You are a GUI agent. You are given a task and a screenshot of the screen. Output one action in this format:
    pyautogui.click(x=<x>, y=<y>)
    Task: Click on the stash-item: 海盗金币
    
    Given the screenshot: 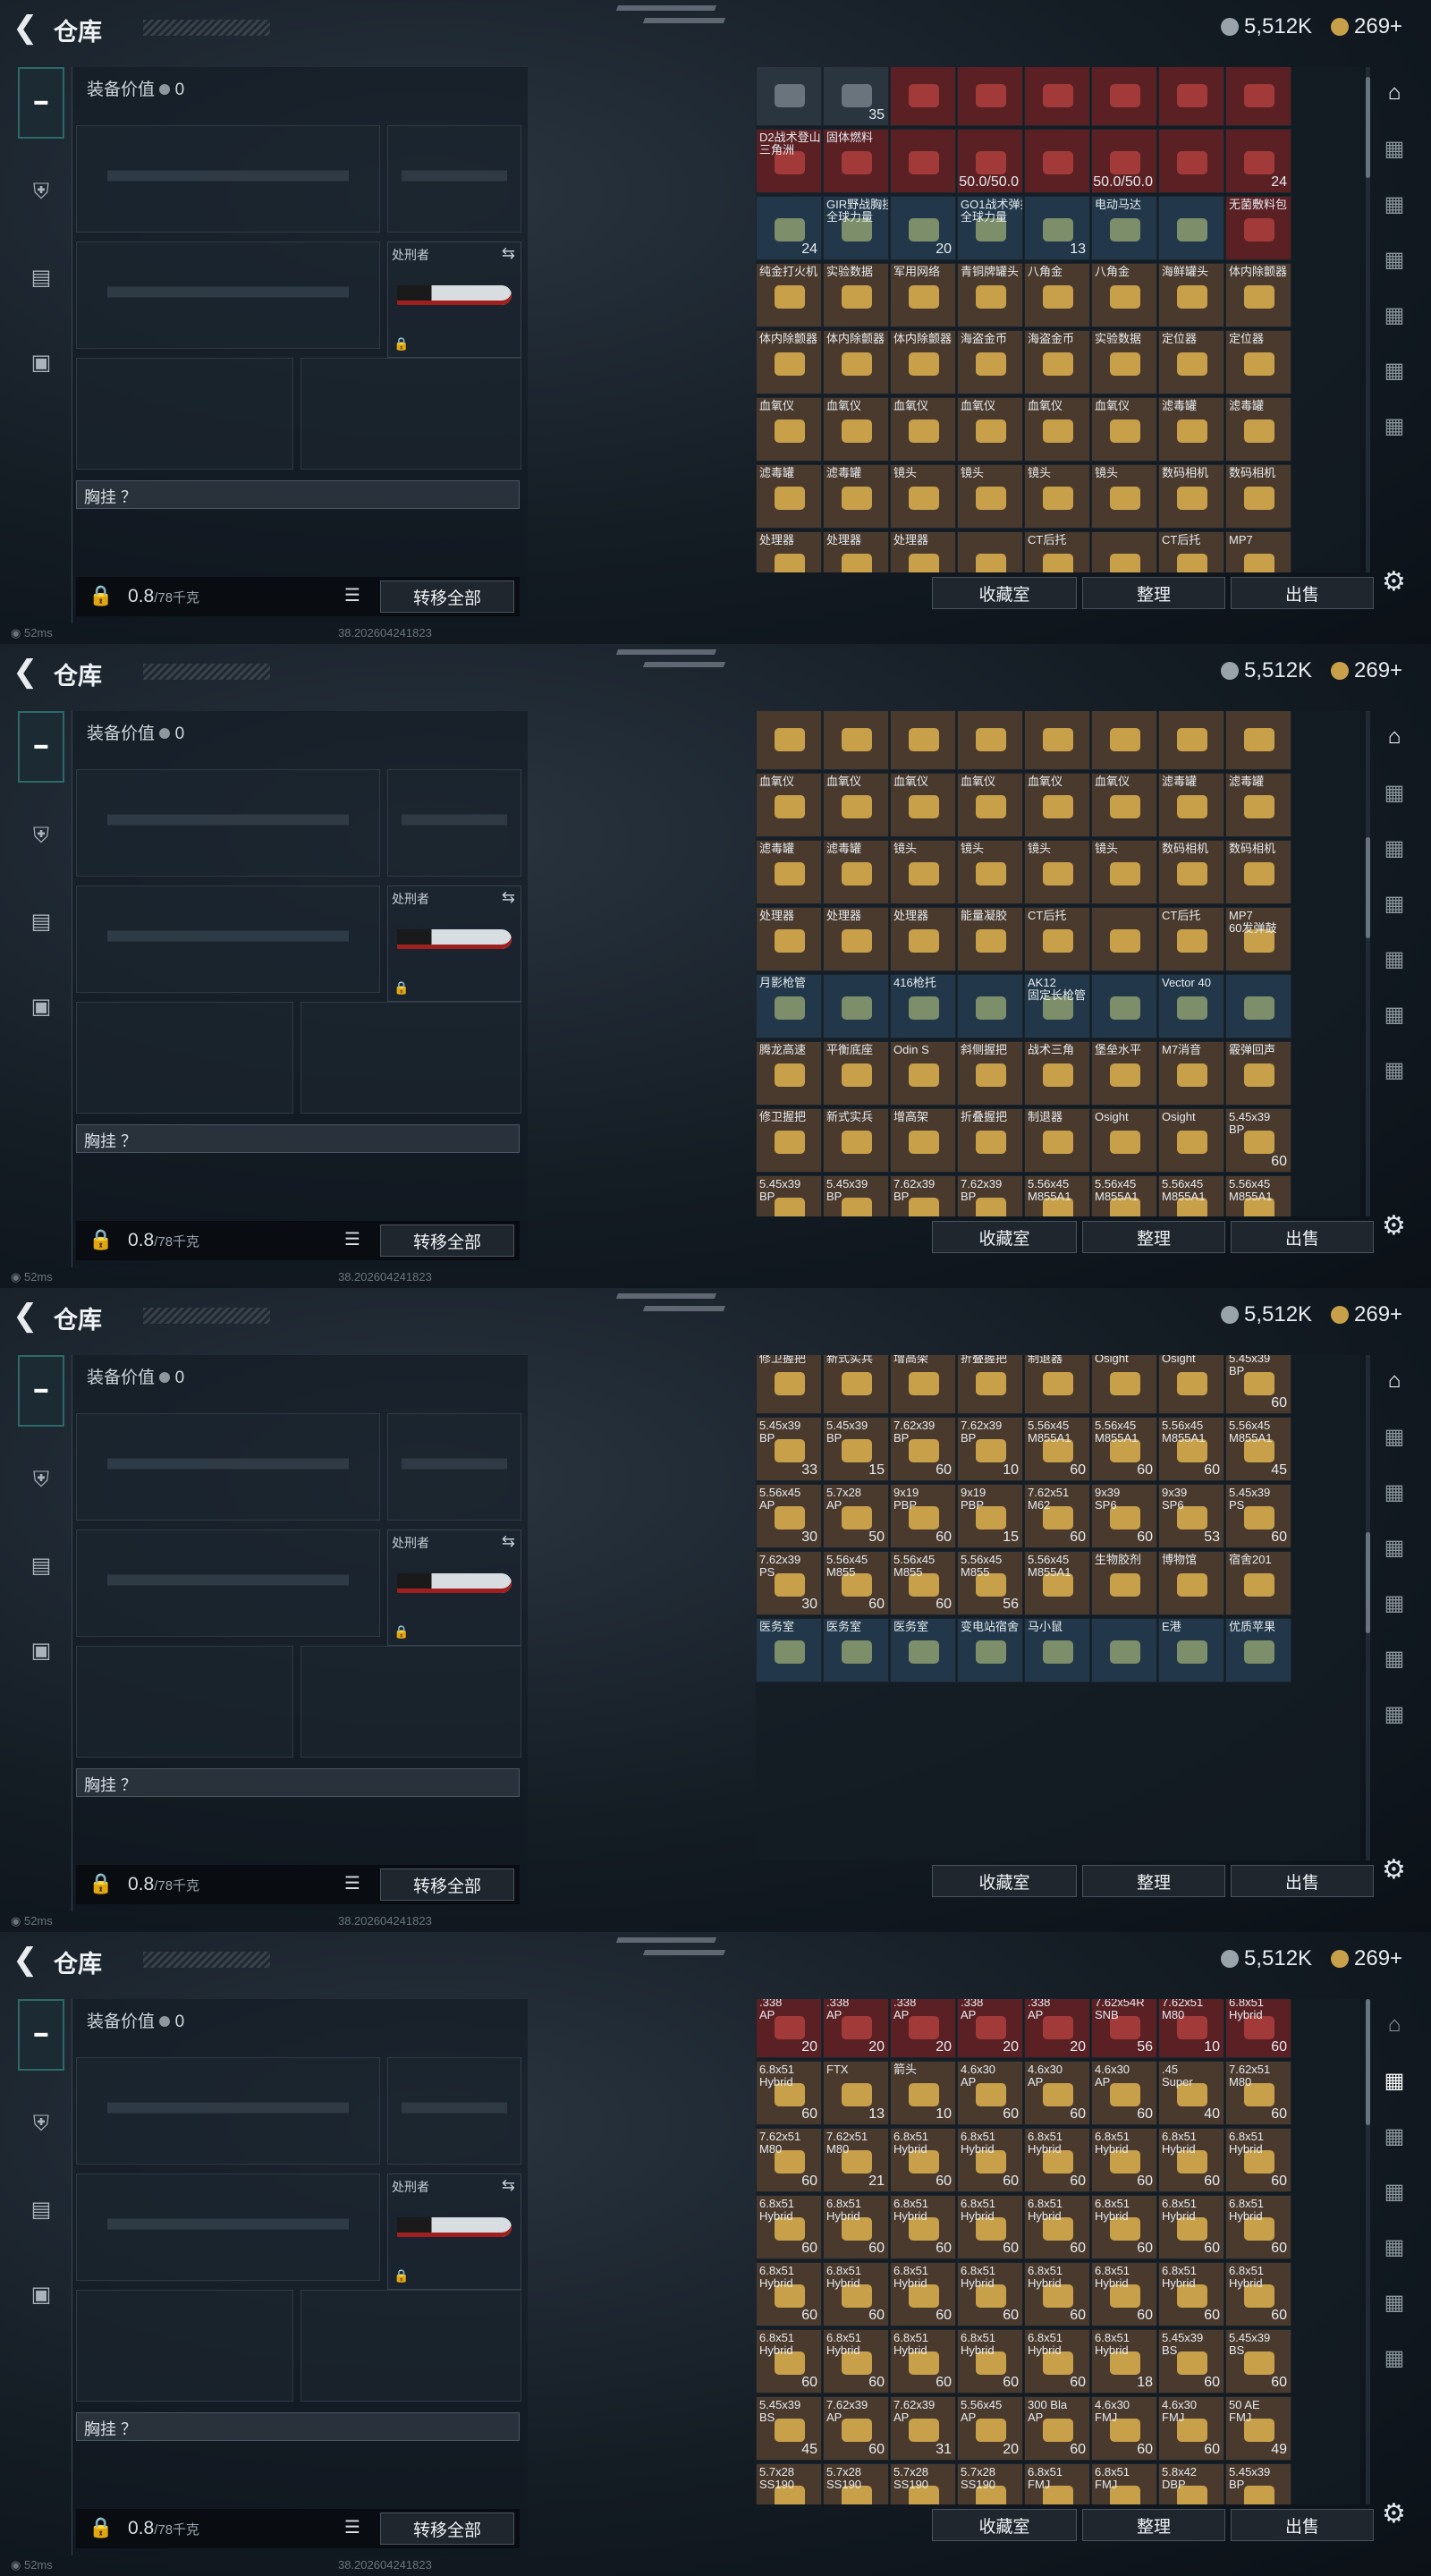 What is the action you would take?
    pyautogui.click(x=1057, y=362)
    